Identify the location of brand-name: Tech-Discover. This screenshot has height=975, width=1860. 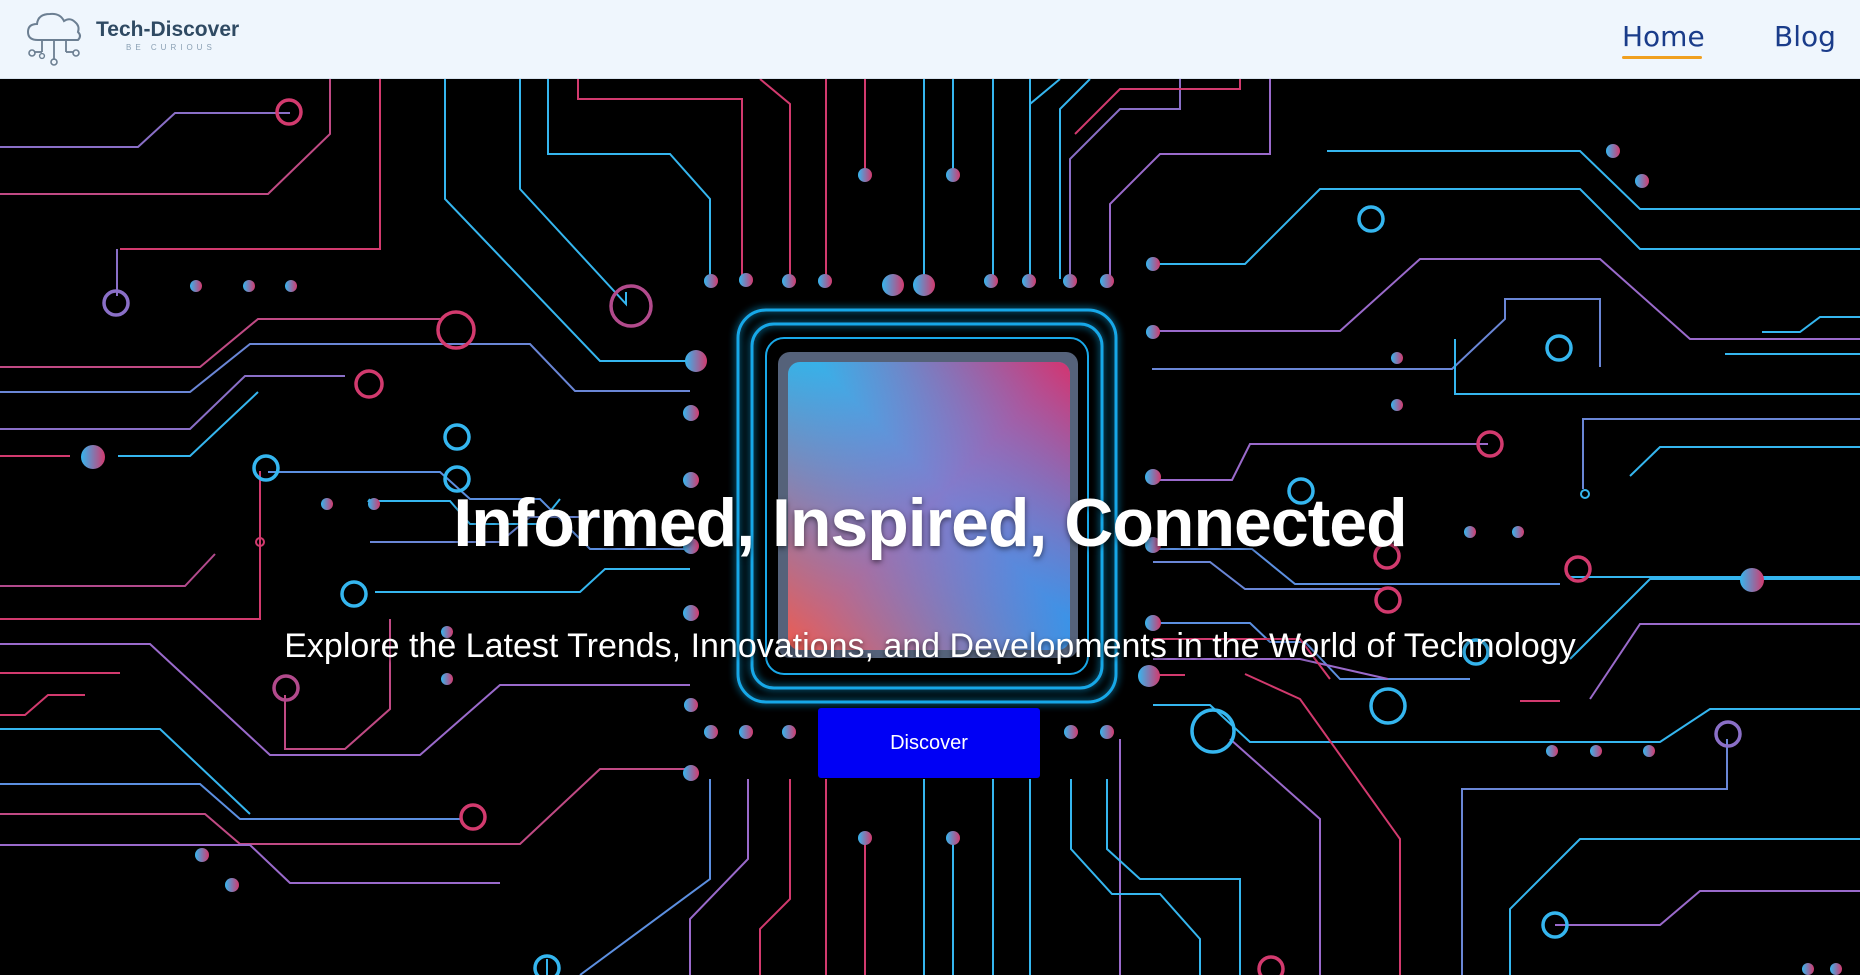
(168, 29).